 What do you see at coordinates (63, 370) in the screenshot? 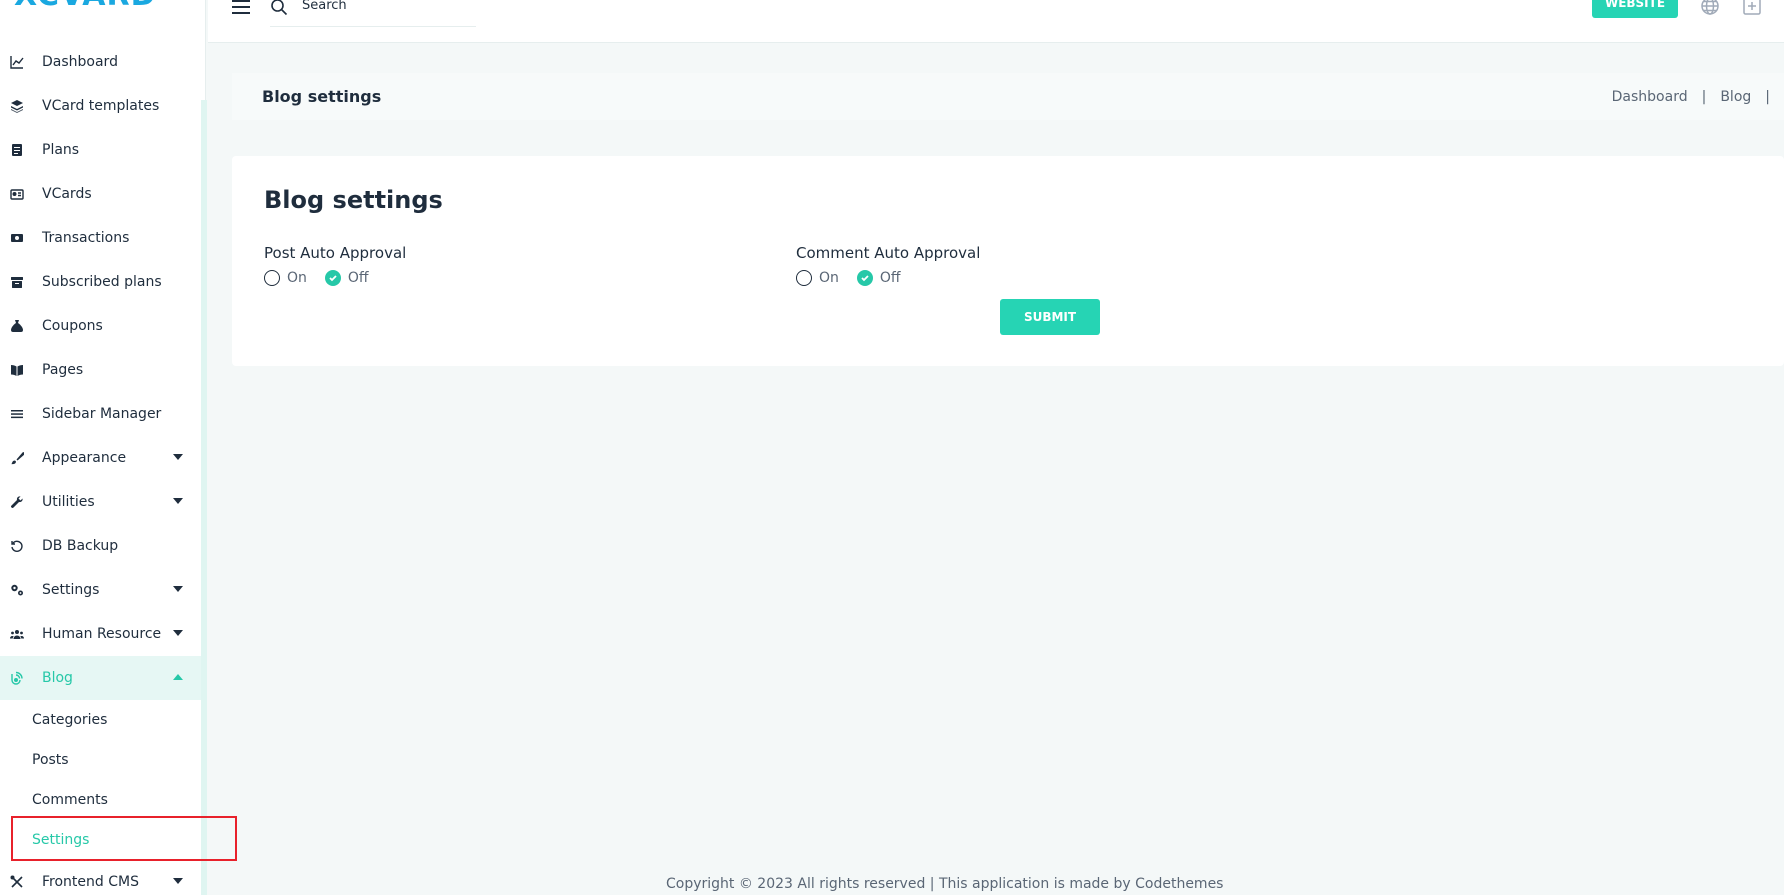
I see `sidebar-item-label: Pages` at bounding box center [63, 370].